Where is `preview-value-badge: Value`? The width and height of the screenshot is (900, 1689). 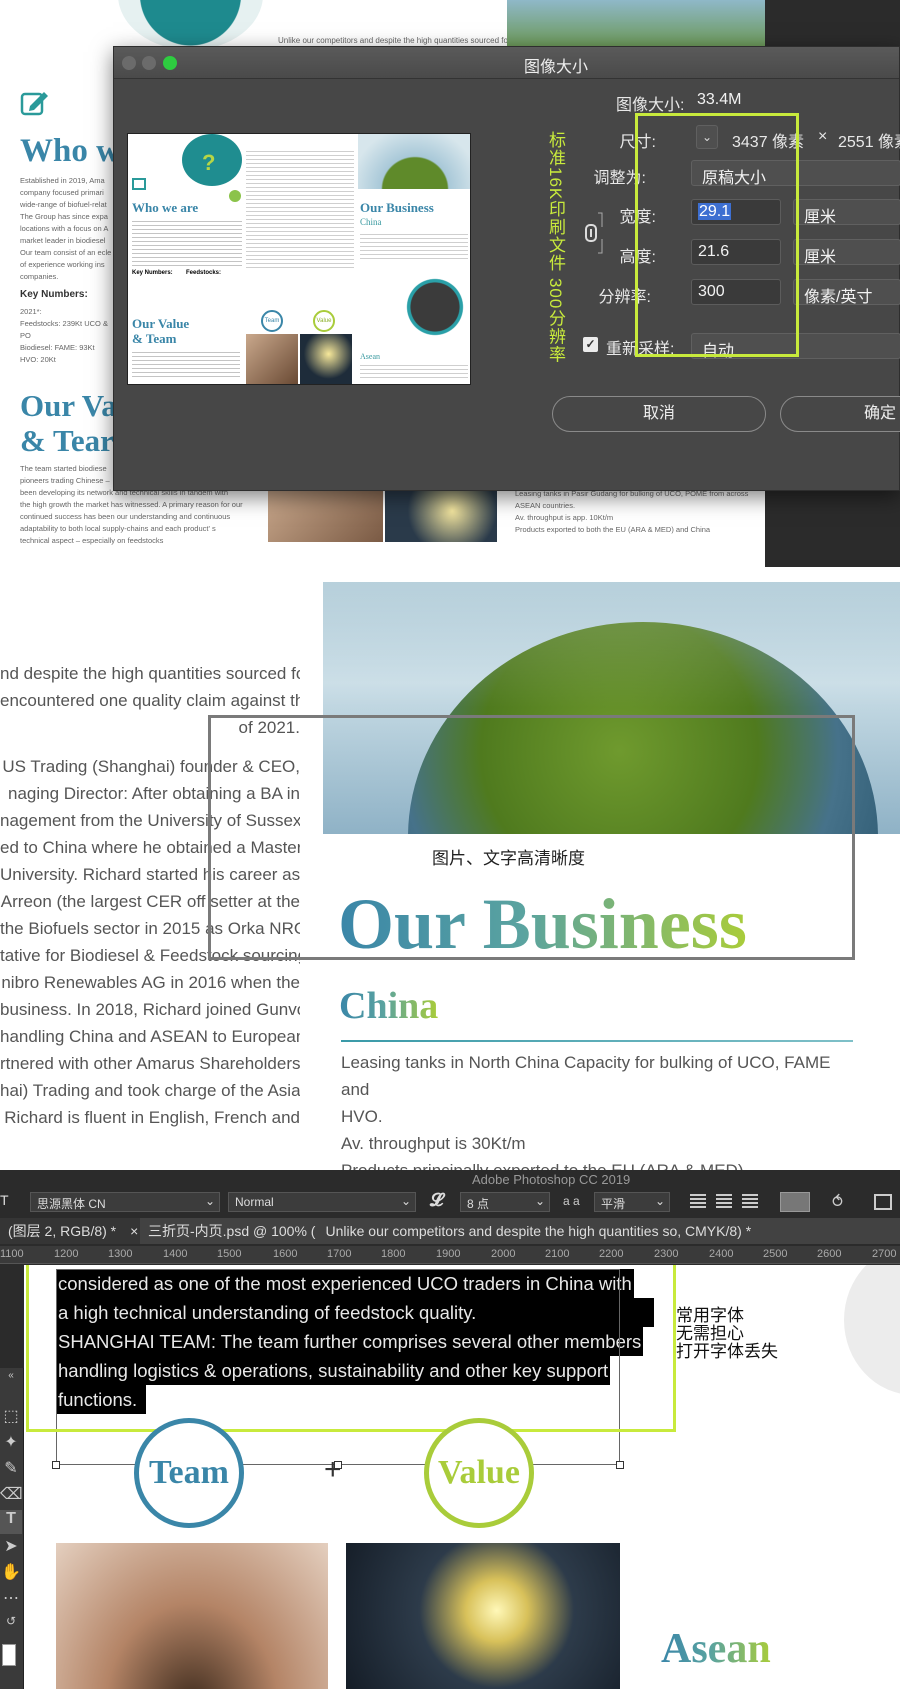
preview-value-badge: Value is located at coordinates (324, 321).